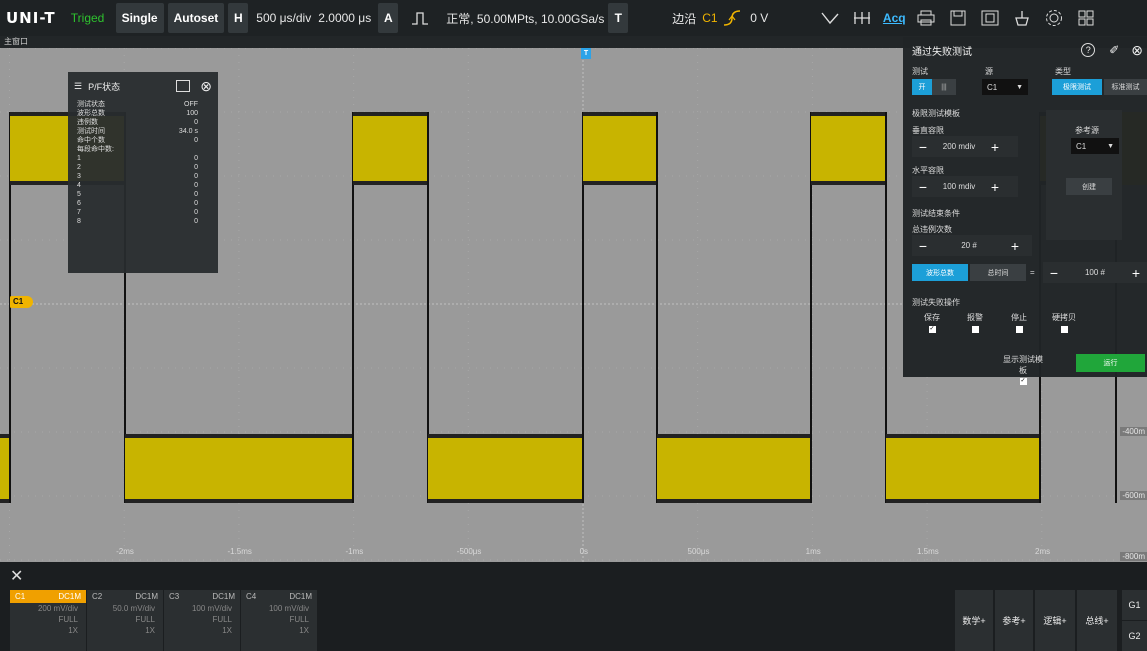  What do you see at coordinates (862, 18) in the screenshot?
I see `grid-display-icon` at bounding box center [862, 18].